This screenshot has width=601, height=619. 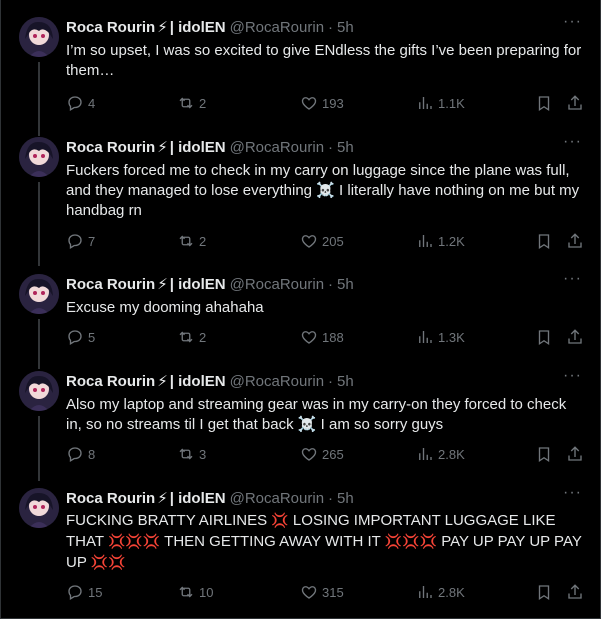 I want to click on views-button: 1.3K, so click(x=440, y=337).